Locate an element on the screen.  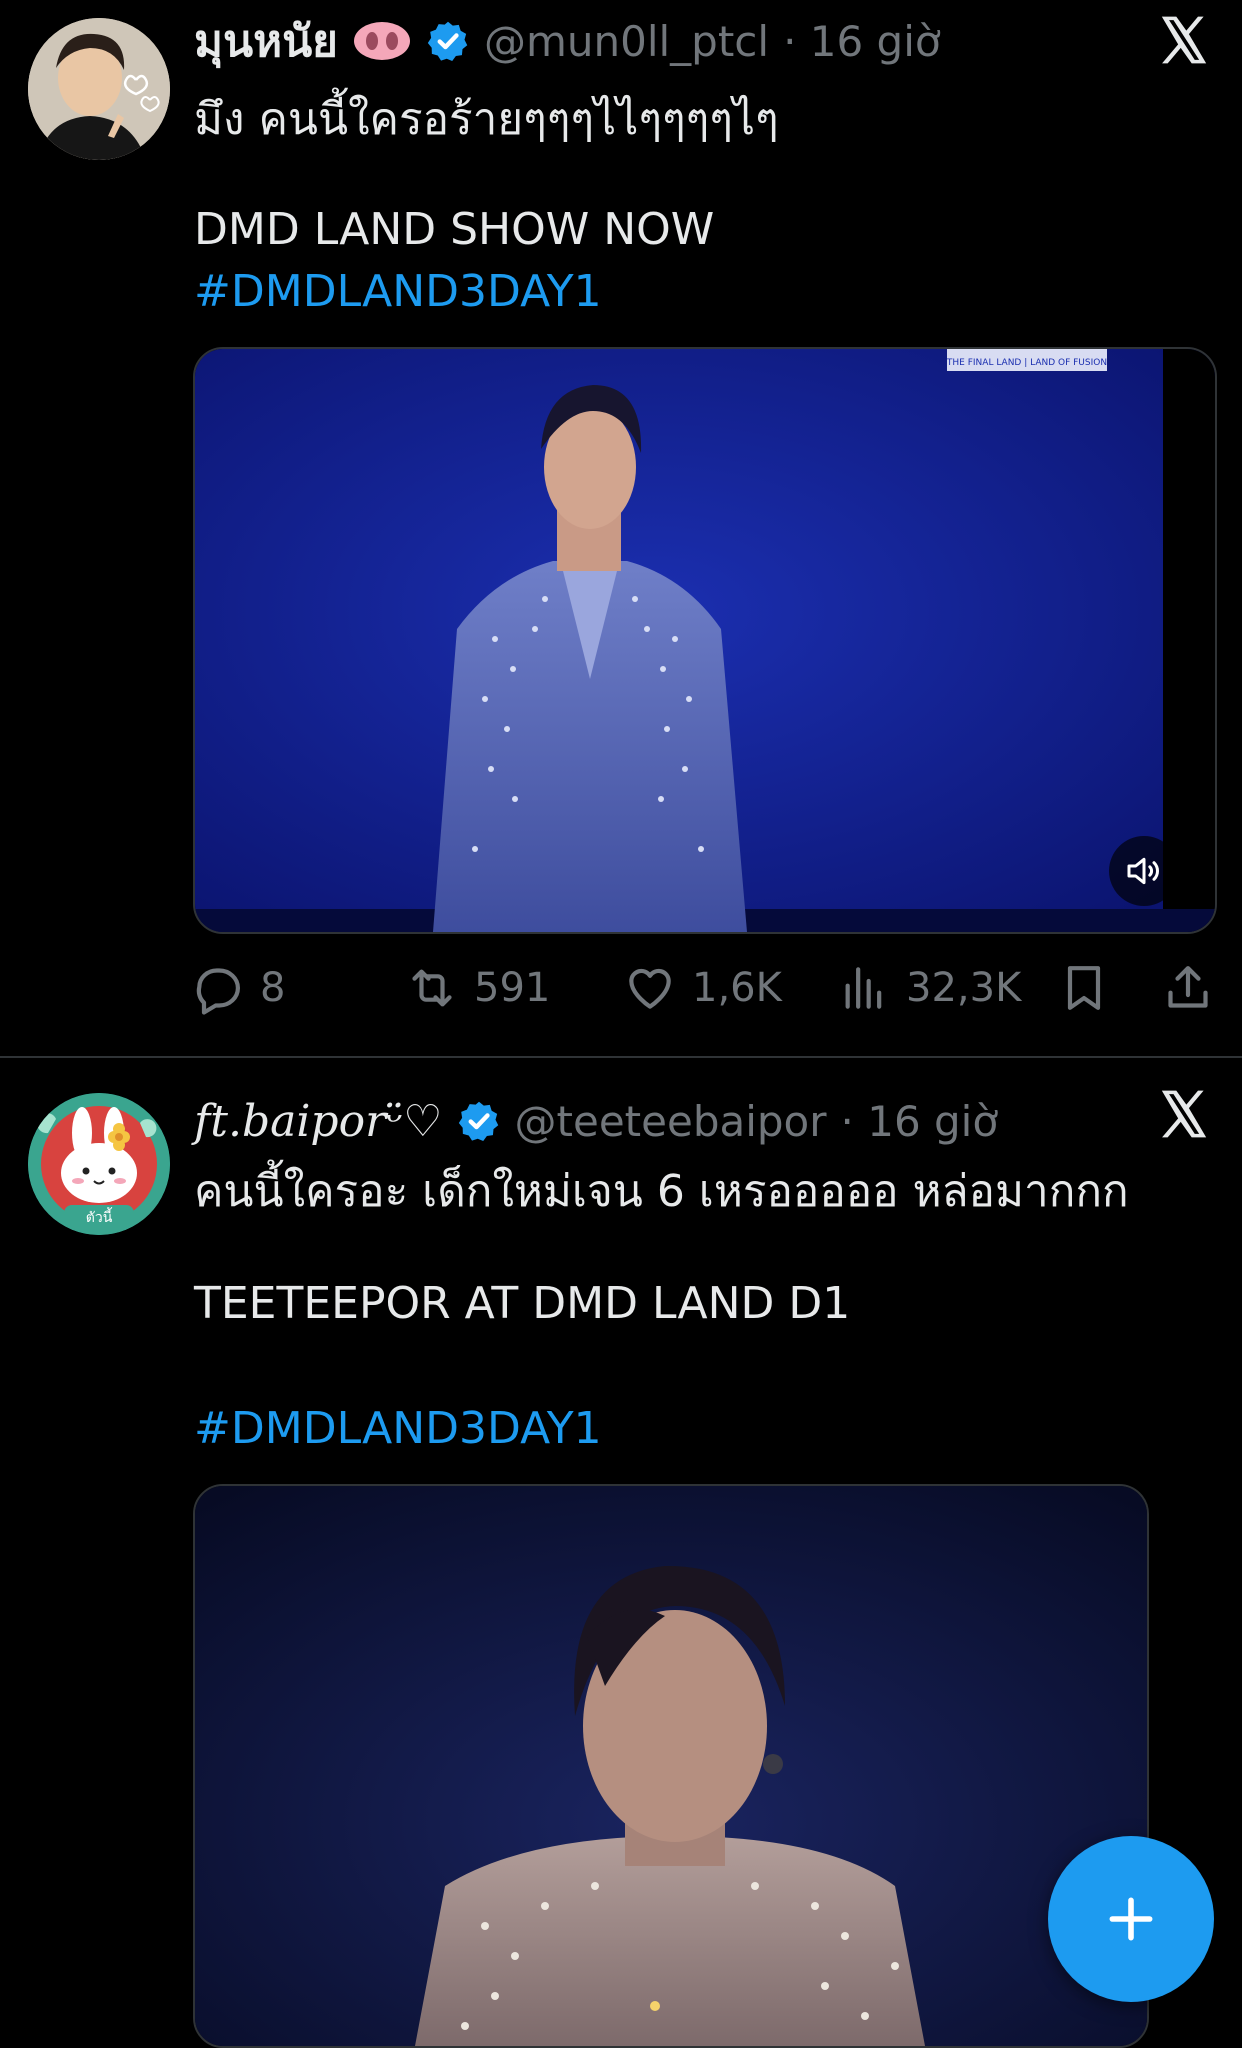
repost-button: 591 is located at coordinates (477, 988).